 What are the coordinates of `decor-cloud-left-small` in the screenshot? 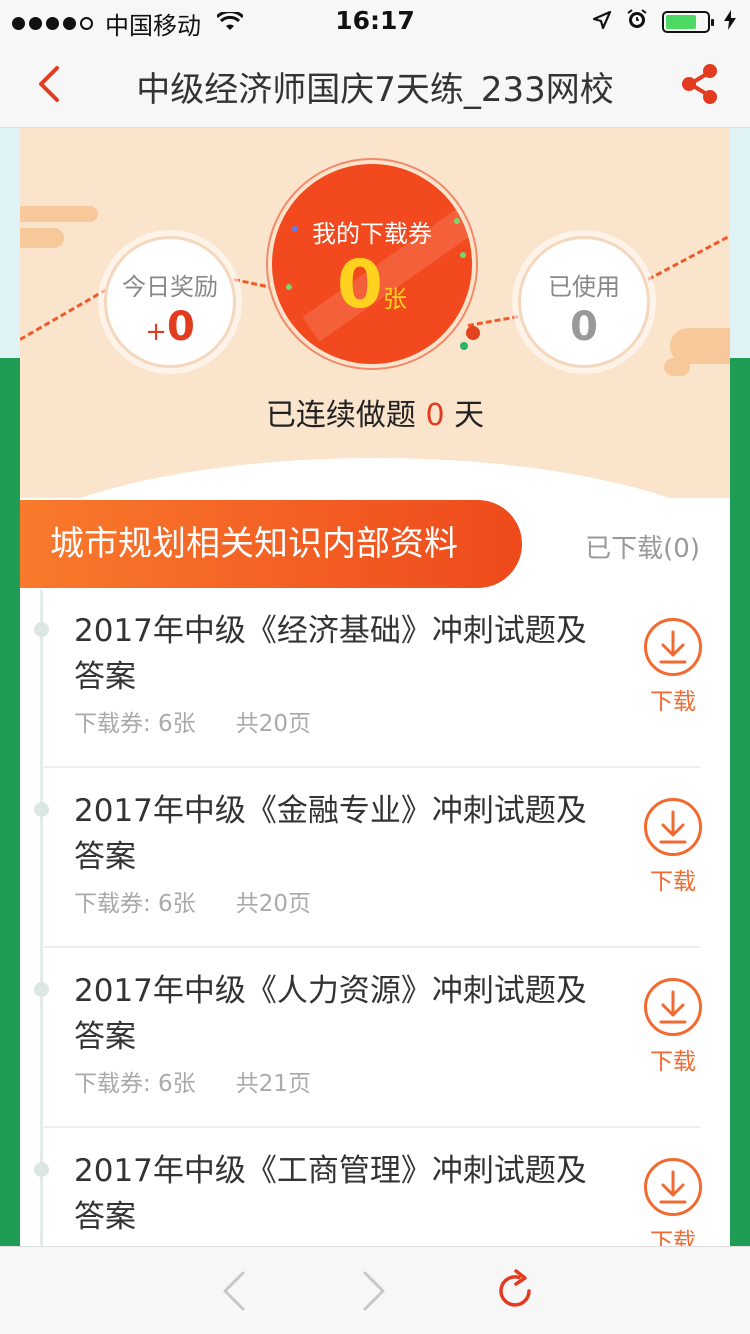 It's located at (42, 238).